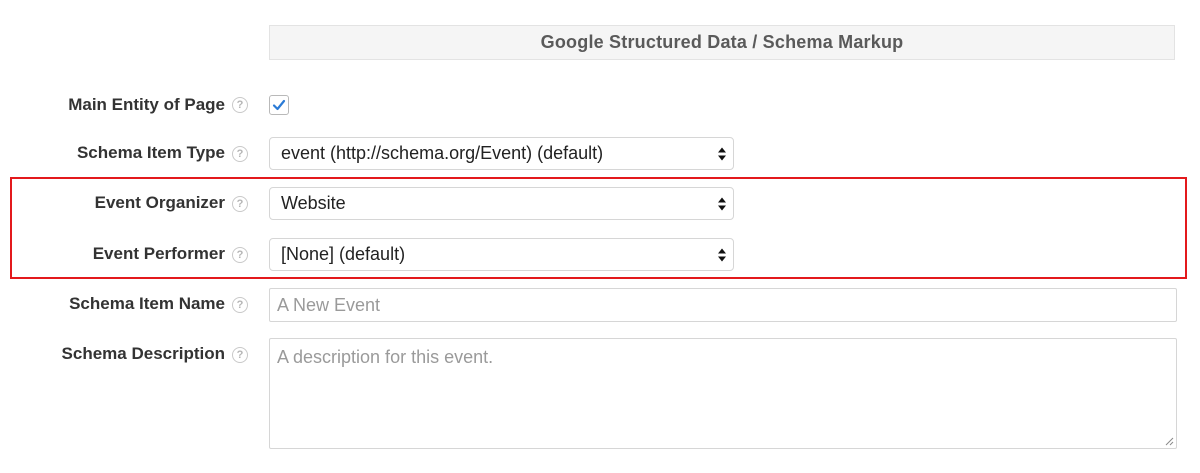 Image resolution: width=1200 pixels, height=473 pixels. I want to click on schema-item-name-label: Schema Item Name, so click(147, 303).